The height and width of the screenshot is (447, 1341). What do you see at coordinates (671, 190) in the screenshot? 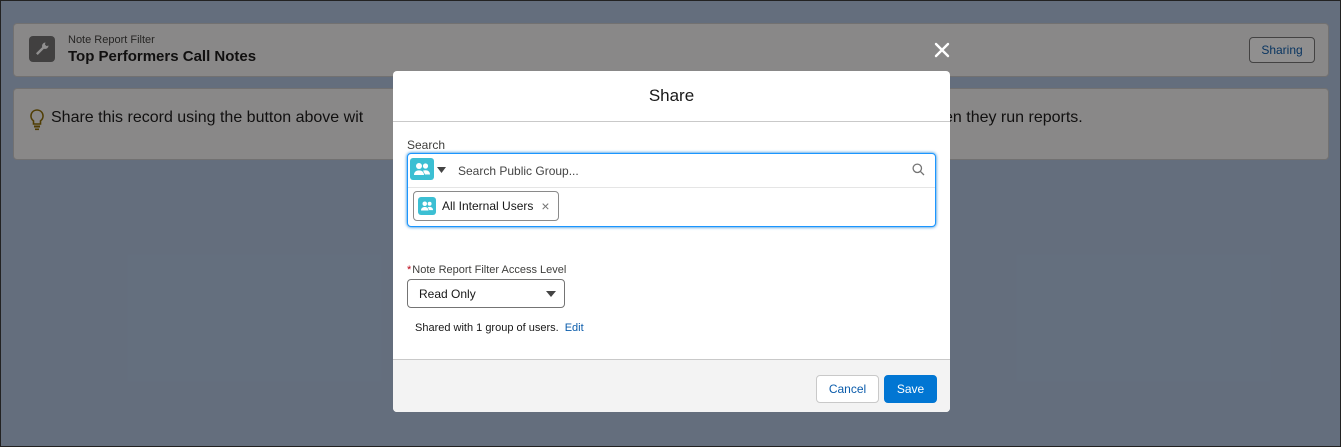
I see `search-lookup: All Internal Users ×` at bounding box center [671, 190].